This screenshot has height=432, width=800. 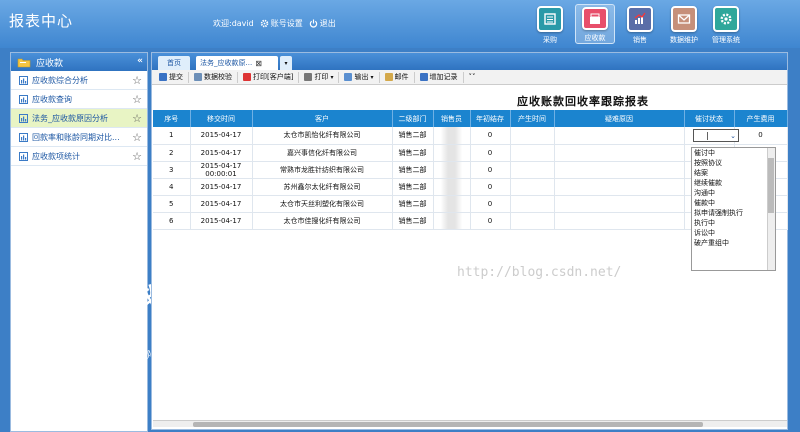 What do you see at coordinates (163, 77) in the screenshot?
I see `save-icon` at bounding box center [163, 77].